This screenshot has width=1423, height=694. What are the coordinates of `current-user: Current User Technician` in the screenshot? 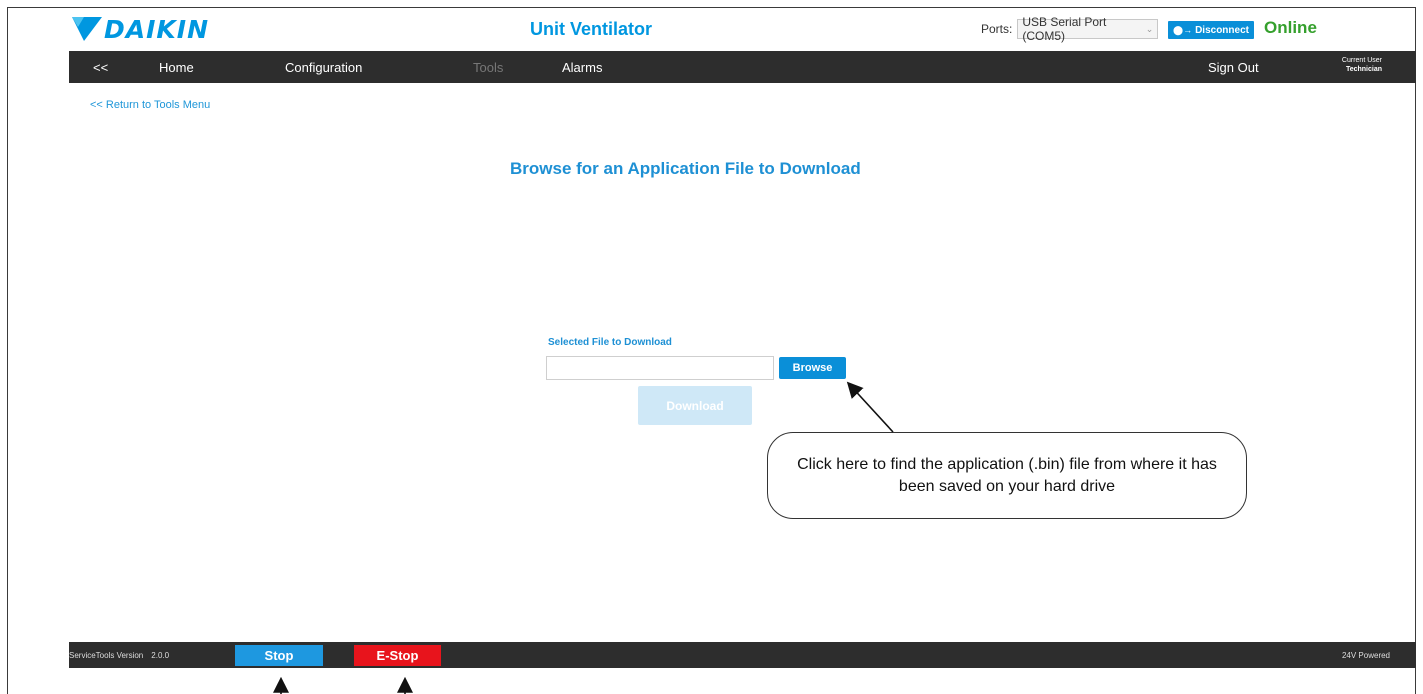 It's located at (1354, 65).